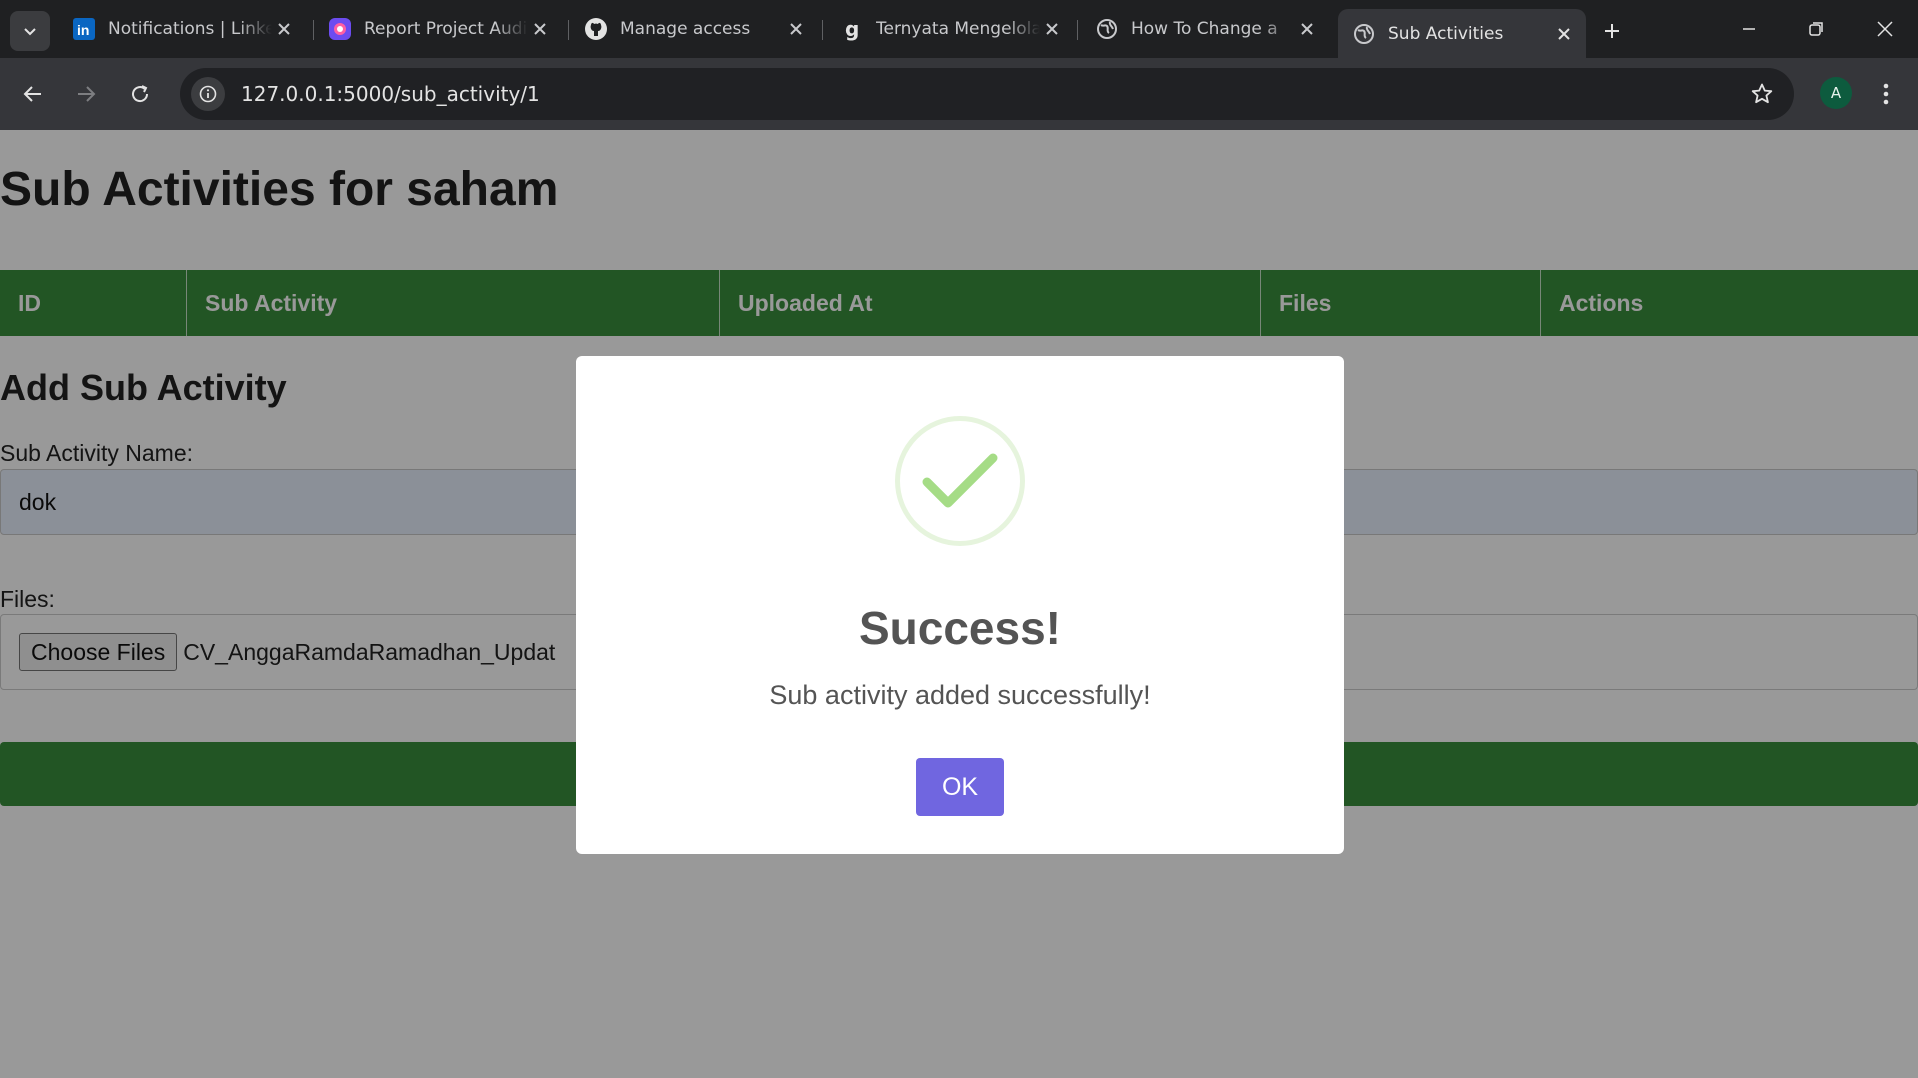 The width and height of the screenshot is (1918, 1078). I want to click on linkedin-icon: in, so click(84, 29).